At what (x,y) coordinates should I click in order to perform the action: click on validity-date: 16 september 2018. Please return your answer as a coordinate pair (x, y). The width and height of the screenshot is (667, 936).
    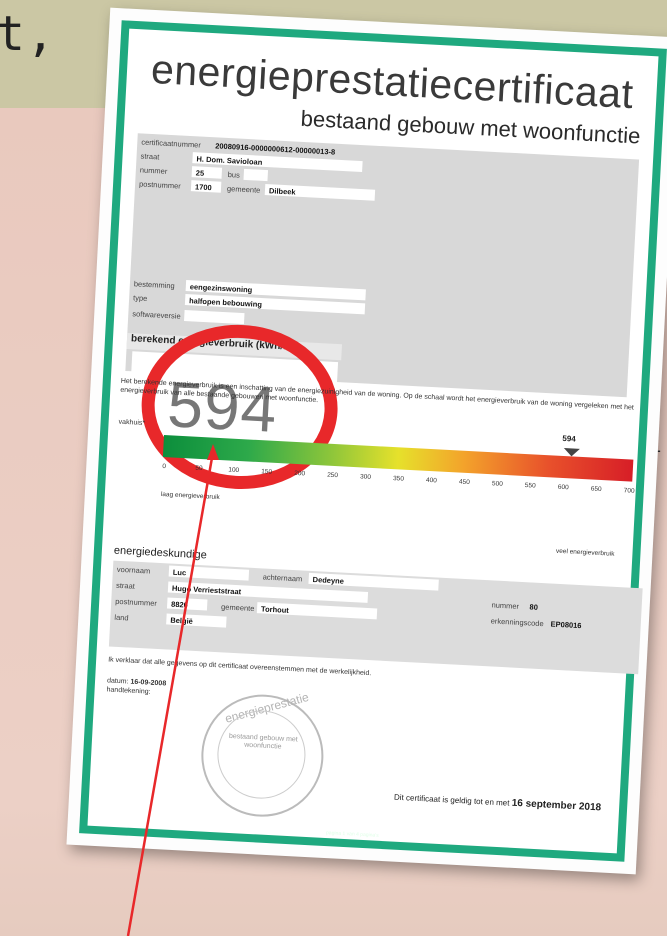
    Looking at the image, I should click on (556, 805).